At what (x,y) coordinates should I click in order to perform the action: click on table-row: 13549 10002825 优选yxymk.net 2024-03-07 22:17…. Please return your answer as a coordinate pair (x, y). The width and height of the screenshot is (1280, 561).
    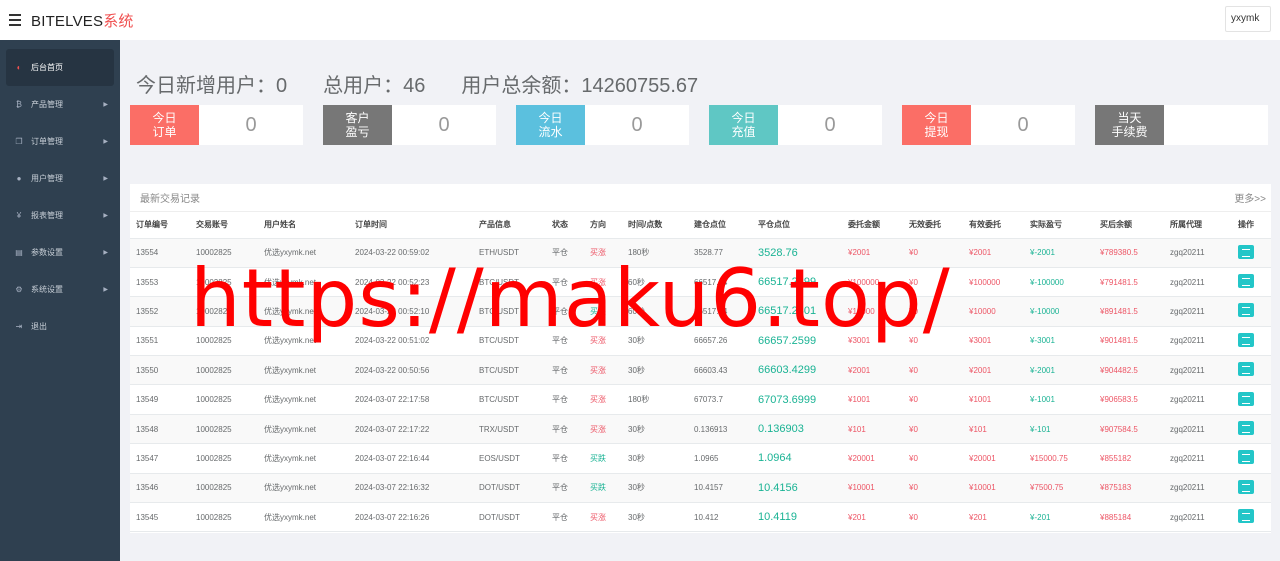
    Looking at the image, I should click on (700, 399).